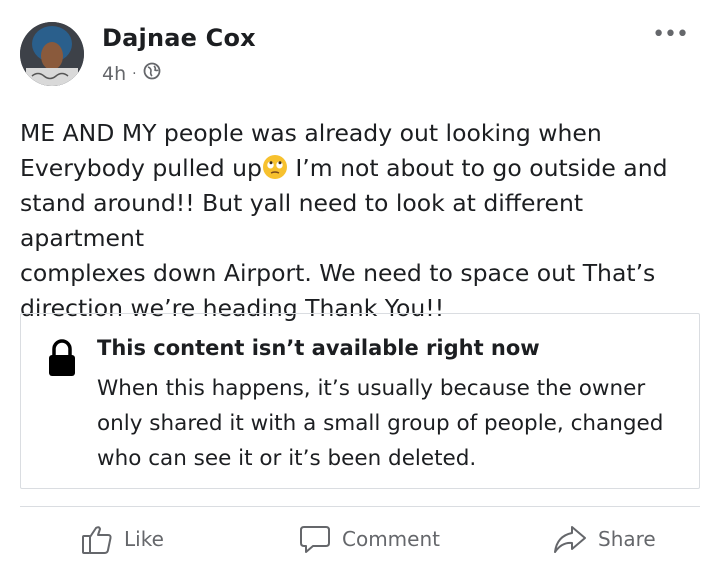 Image resolution: width=720 pixels, height=572 pixels. What do you see at coordinates (360, 55) in the screenshot?
I see `post-header: Dajnae Cox 4h · •••` at bounding box center [360, 55].